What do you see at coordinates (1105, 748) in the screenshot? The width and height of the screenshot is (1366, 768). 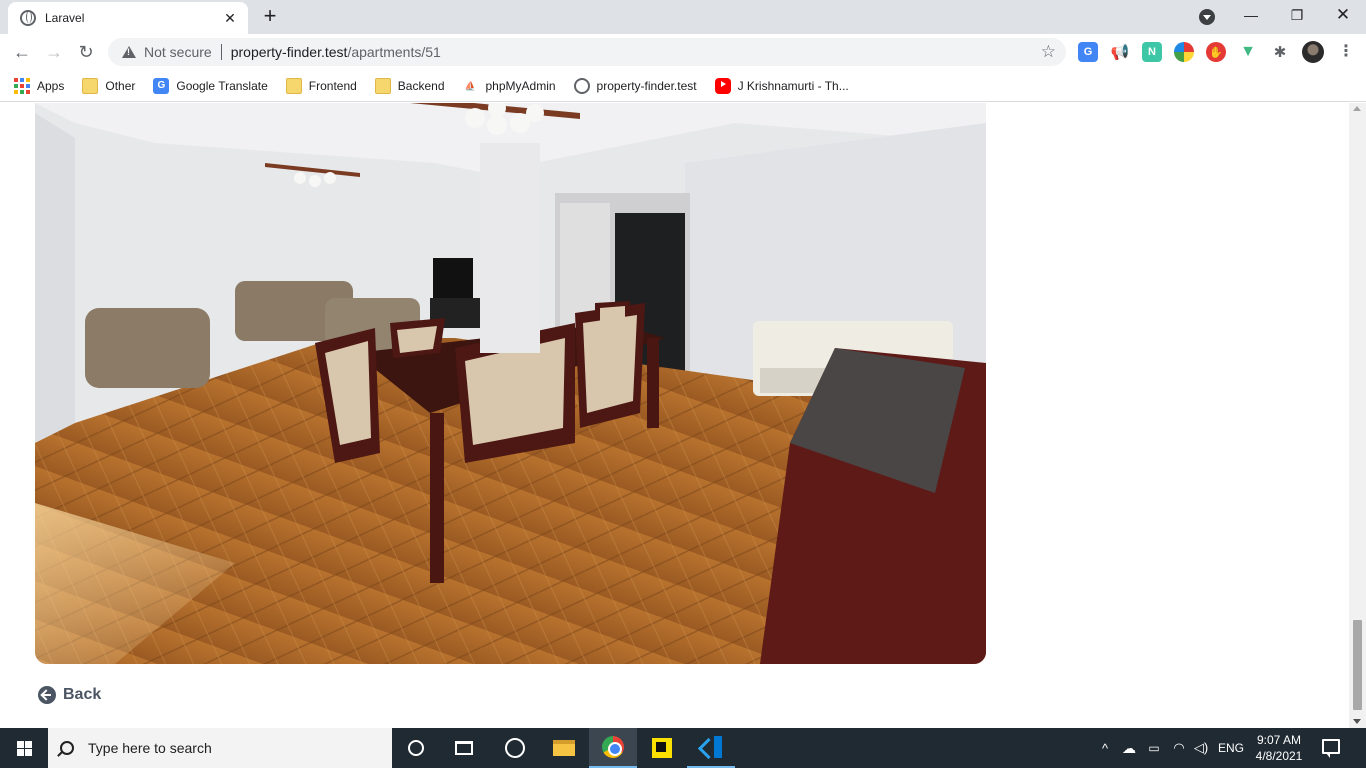 I see `show-hidden-icons-button: ^` at bounding box center [1105, 748].